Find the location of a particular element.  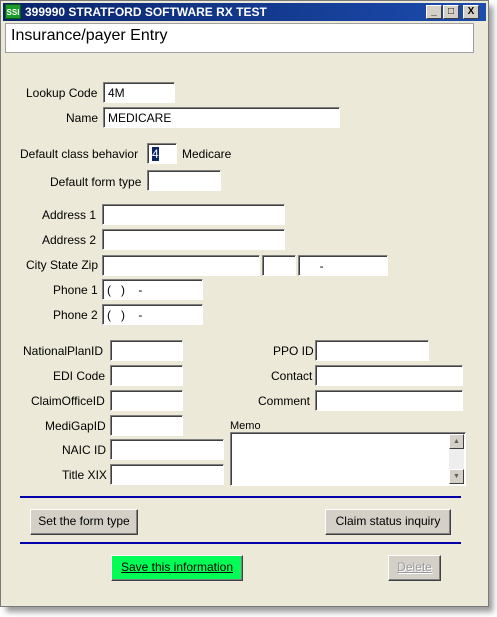

maximize-button: □ is located at coordinates (451, 12).